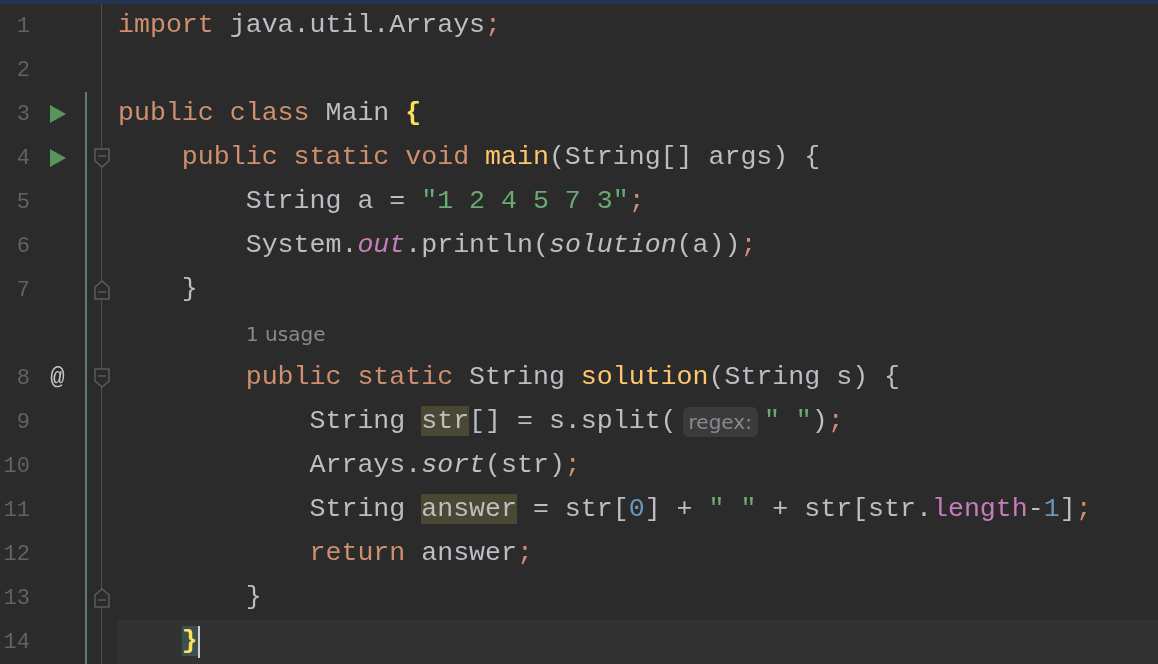 Image resolution: width=1158 pixels, height=664 pixels. Describe the element at coordinates (286, 334) in the screenshot. I see `usage-hint: 1 usage` at that location.